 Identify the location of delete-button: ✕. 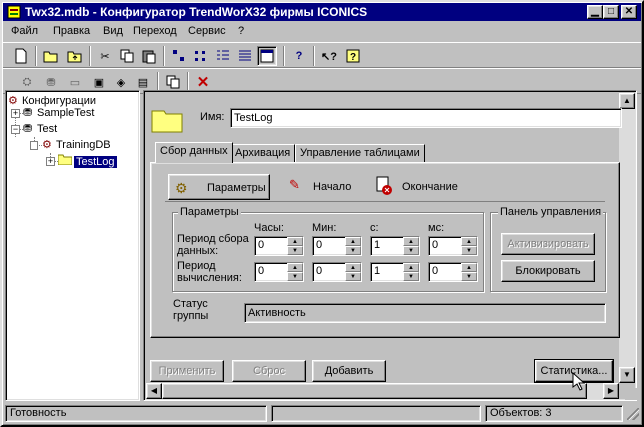
(203, 82).